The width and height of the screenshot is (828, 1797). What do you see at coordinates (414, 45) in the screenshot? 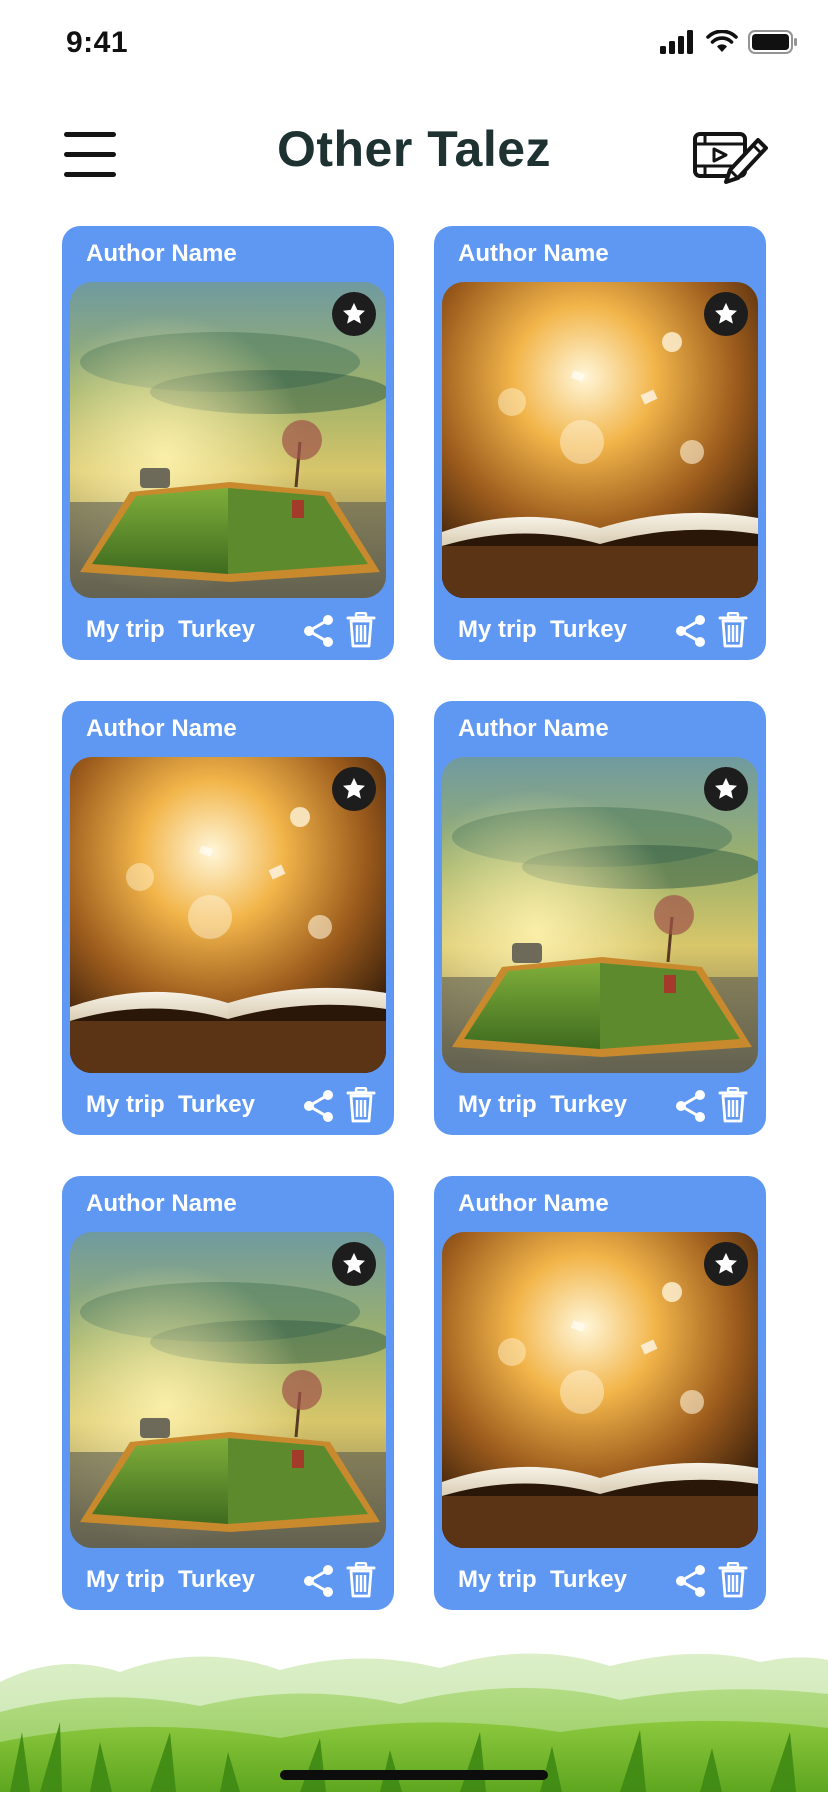
I see `status-bar: 9:41` at bounding box center [414, 45].